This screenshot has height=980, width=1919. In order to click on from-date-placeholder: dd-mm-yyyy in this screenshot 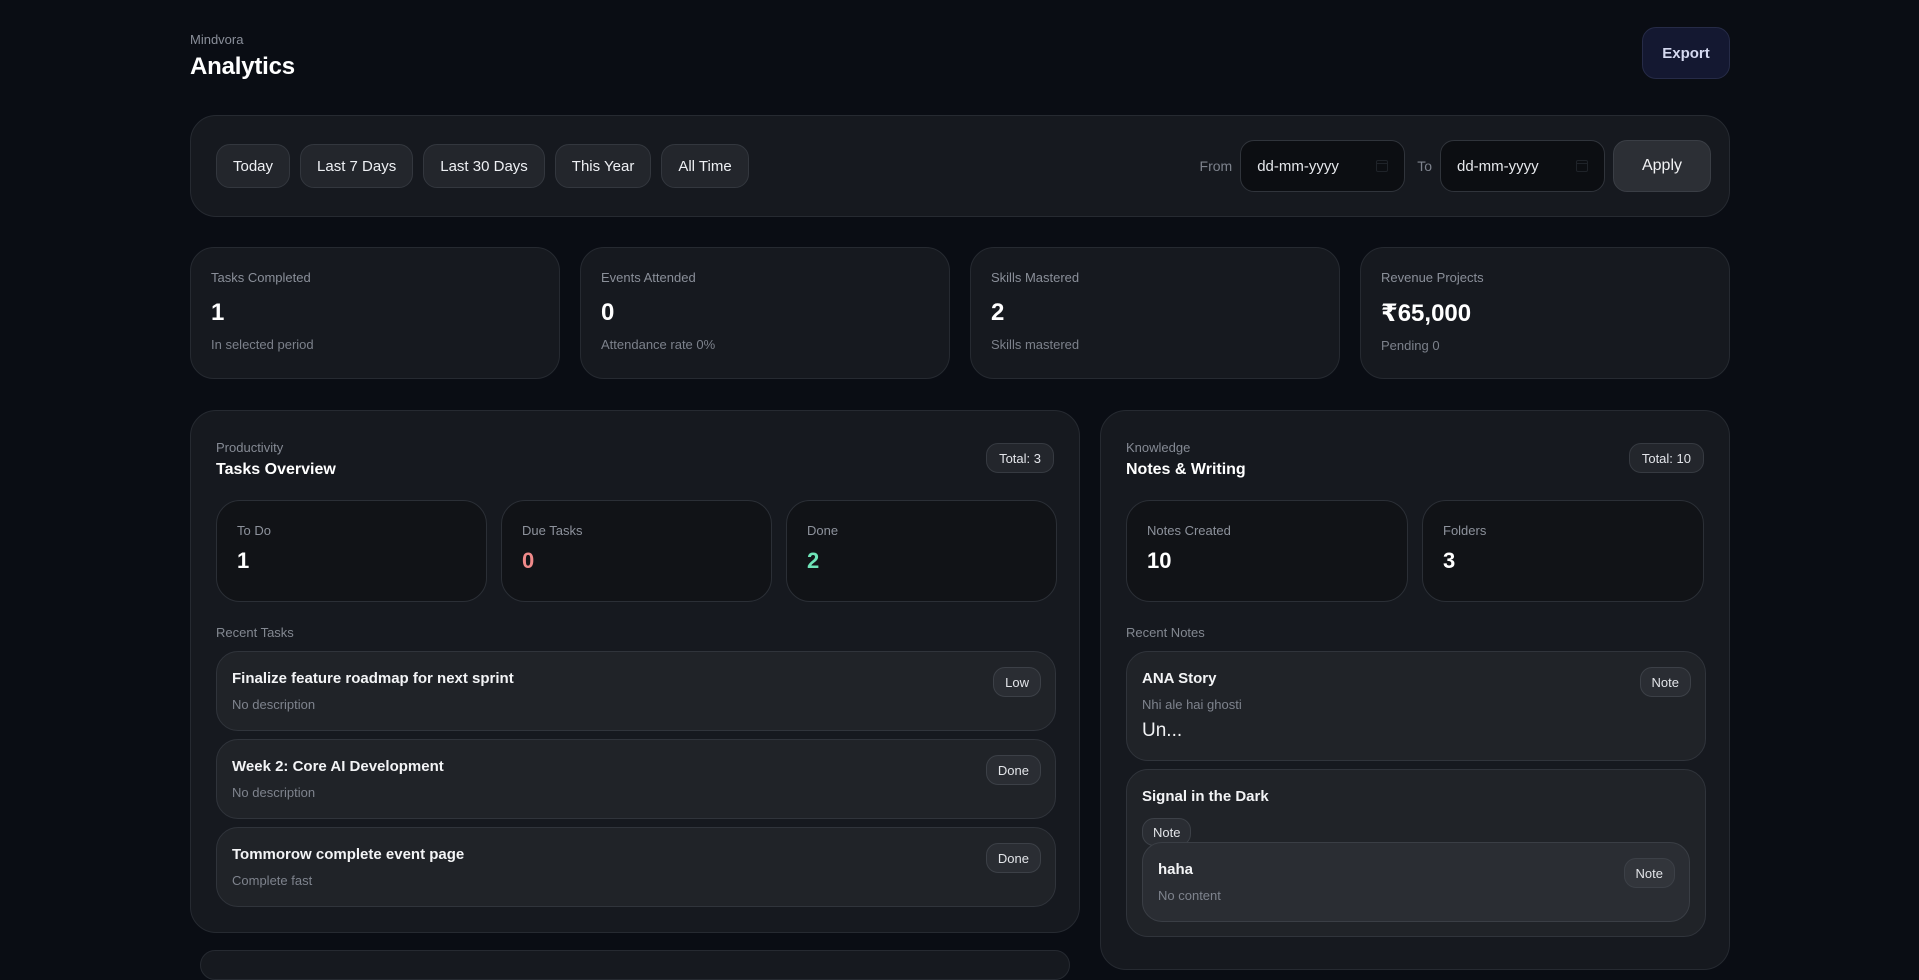, I will do `click(1298, 166)`.